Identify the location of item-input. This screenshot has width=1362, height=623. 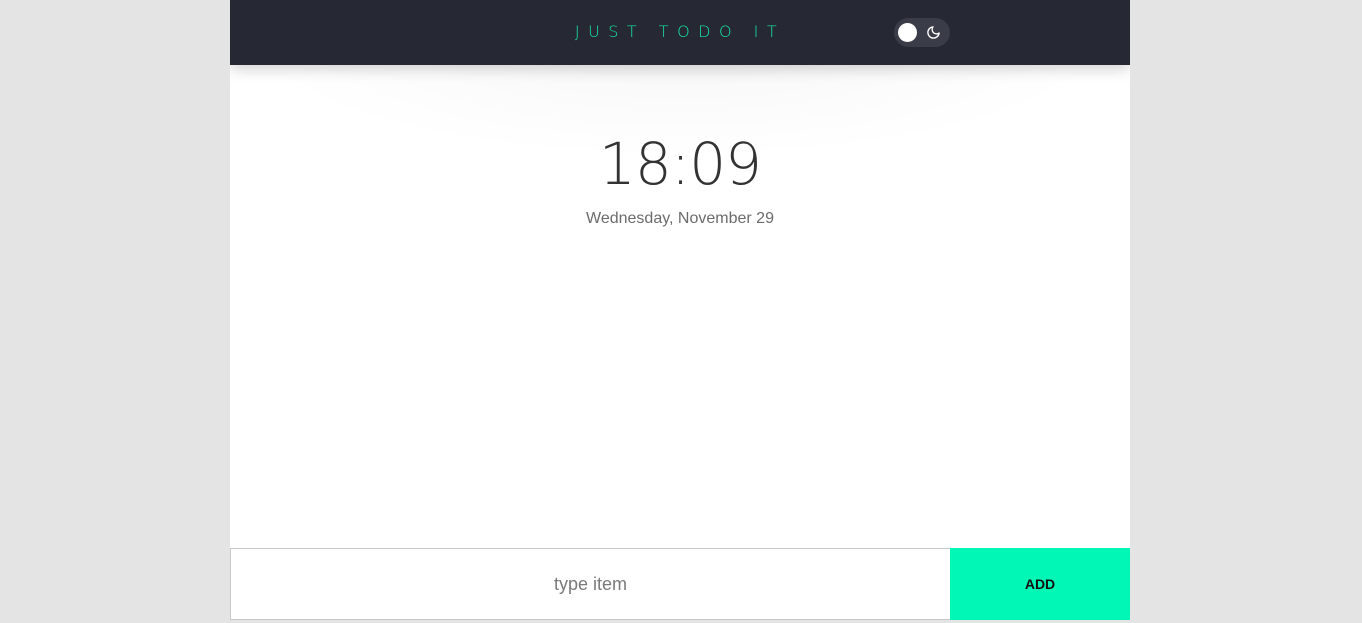
(590, 584).